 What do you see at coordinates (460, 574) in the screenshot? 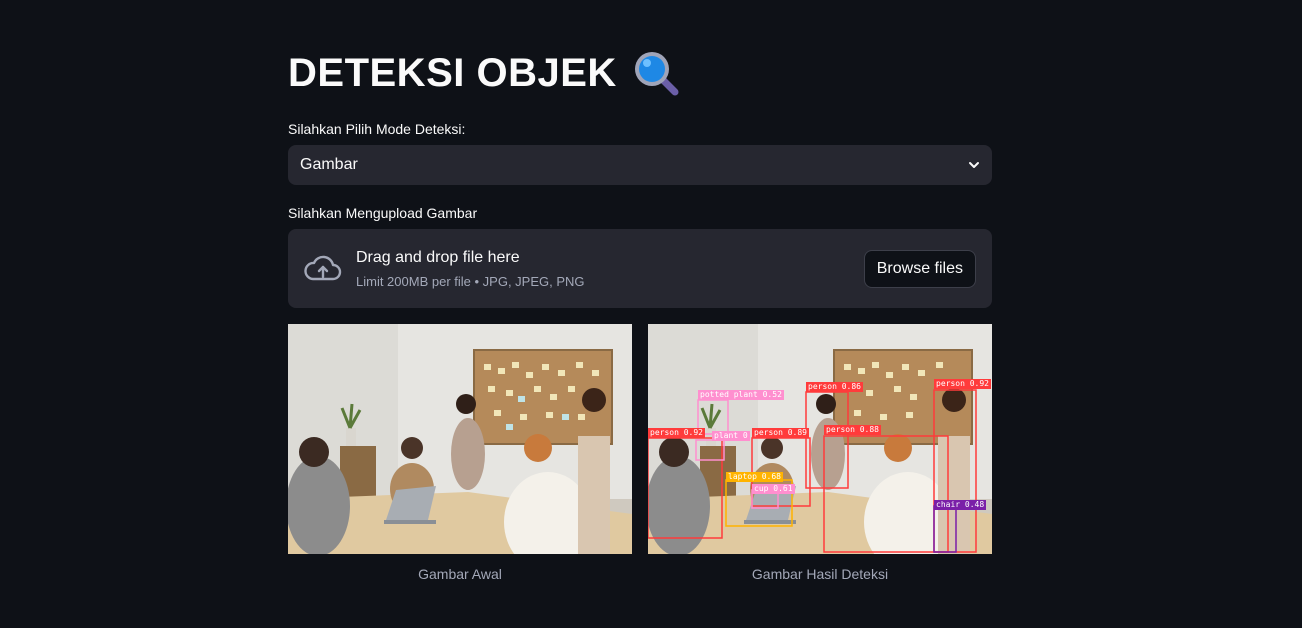
I see `original-image-caption: Gambar Awal` at bounding box center [460, 574].